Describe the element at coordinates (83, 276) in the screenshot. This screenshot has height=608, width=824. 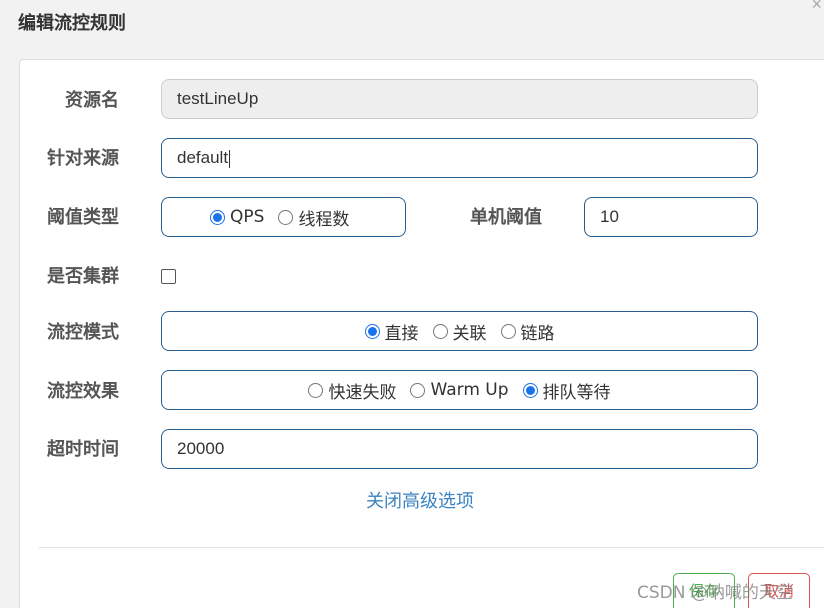
I see `cluster-label: 是否集群` at that location.